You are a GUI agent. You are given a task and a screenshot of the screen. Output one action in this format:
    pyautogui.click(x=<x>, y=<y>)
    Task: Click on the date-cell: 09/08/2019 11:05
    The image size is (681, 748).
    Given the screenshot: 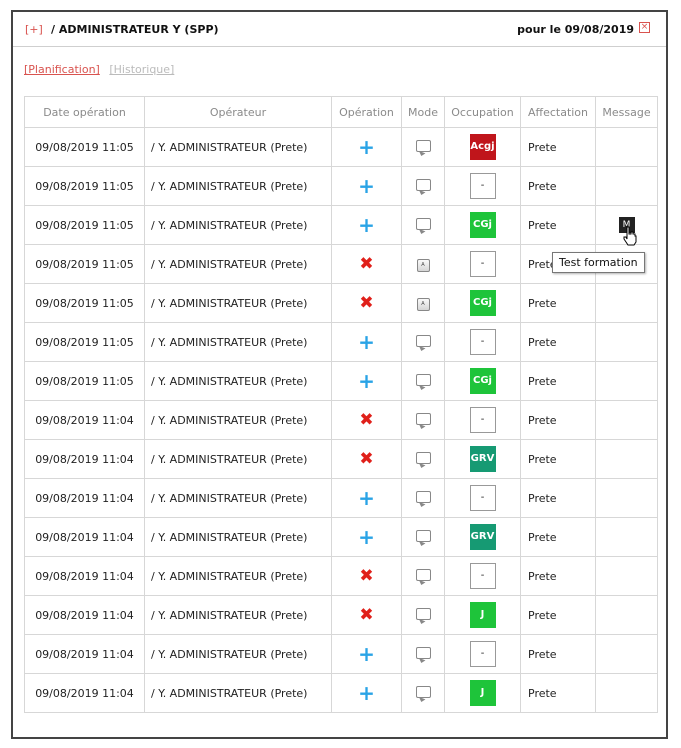 What is the action you would take?
    pyautogui.click(x=84, y=225)
    